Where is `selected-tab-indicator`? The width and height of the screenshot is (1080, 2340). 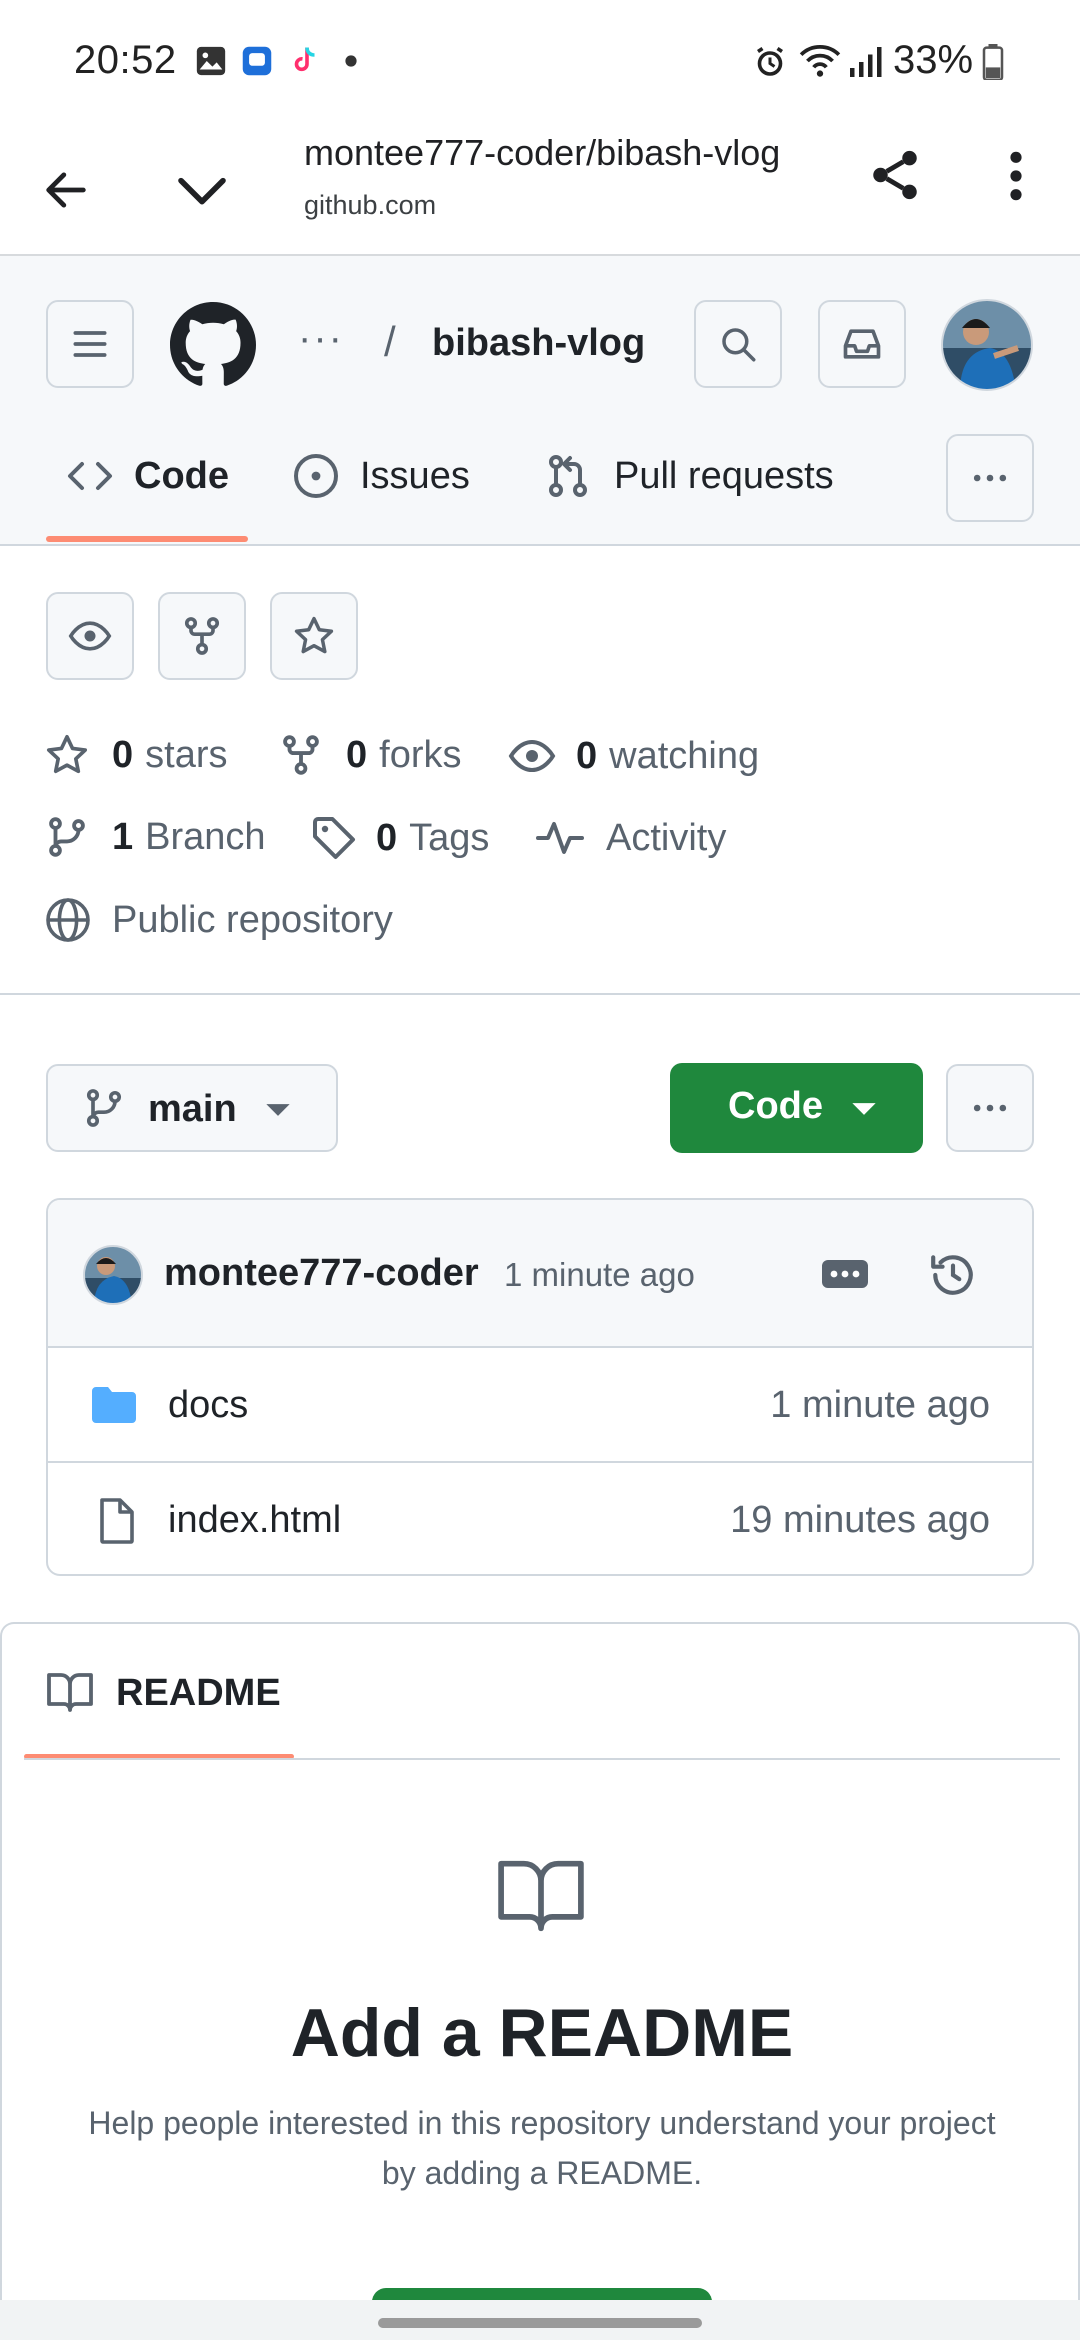 selected-tab-indicator is located at coordinates (147, 539).